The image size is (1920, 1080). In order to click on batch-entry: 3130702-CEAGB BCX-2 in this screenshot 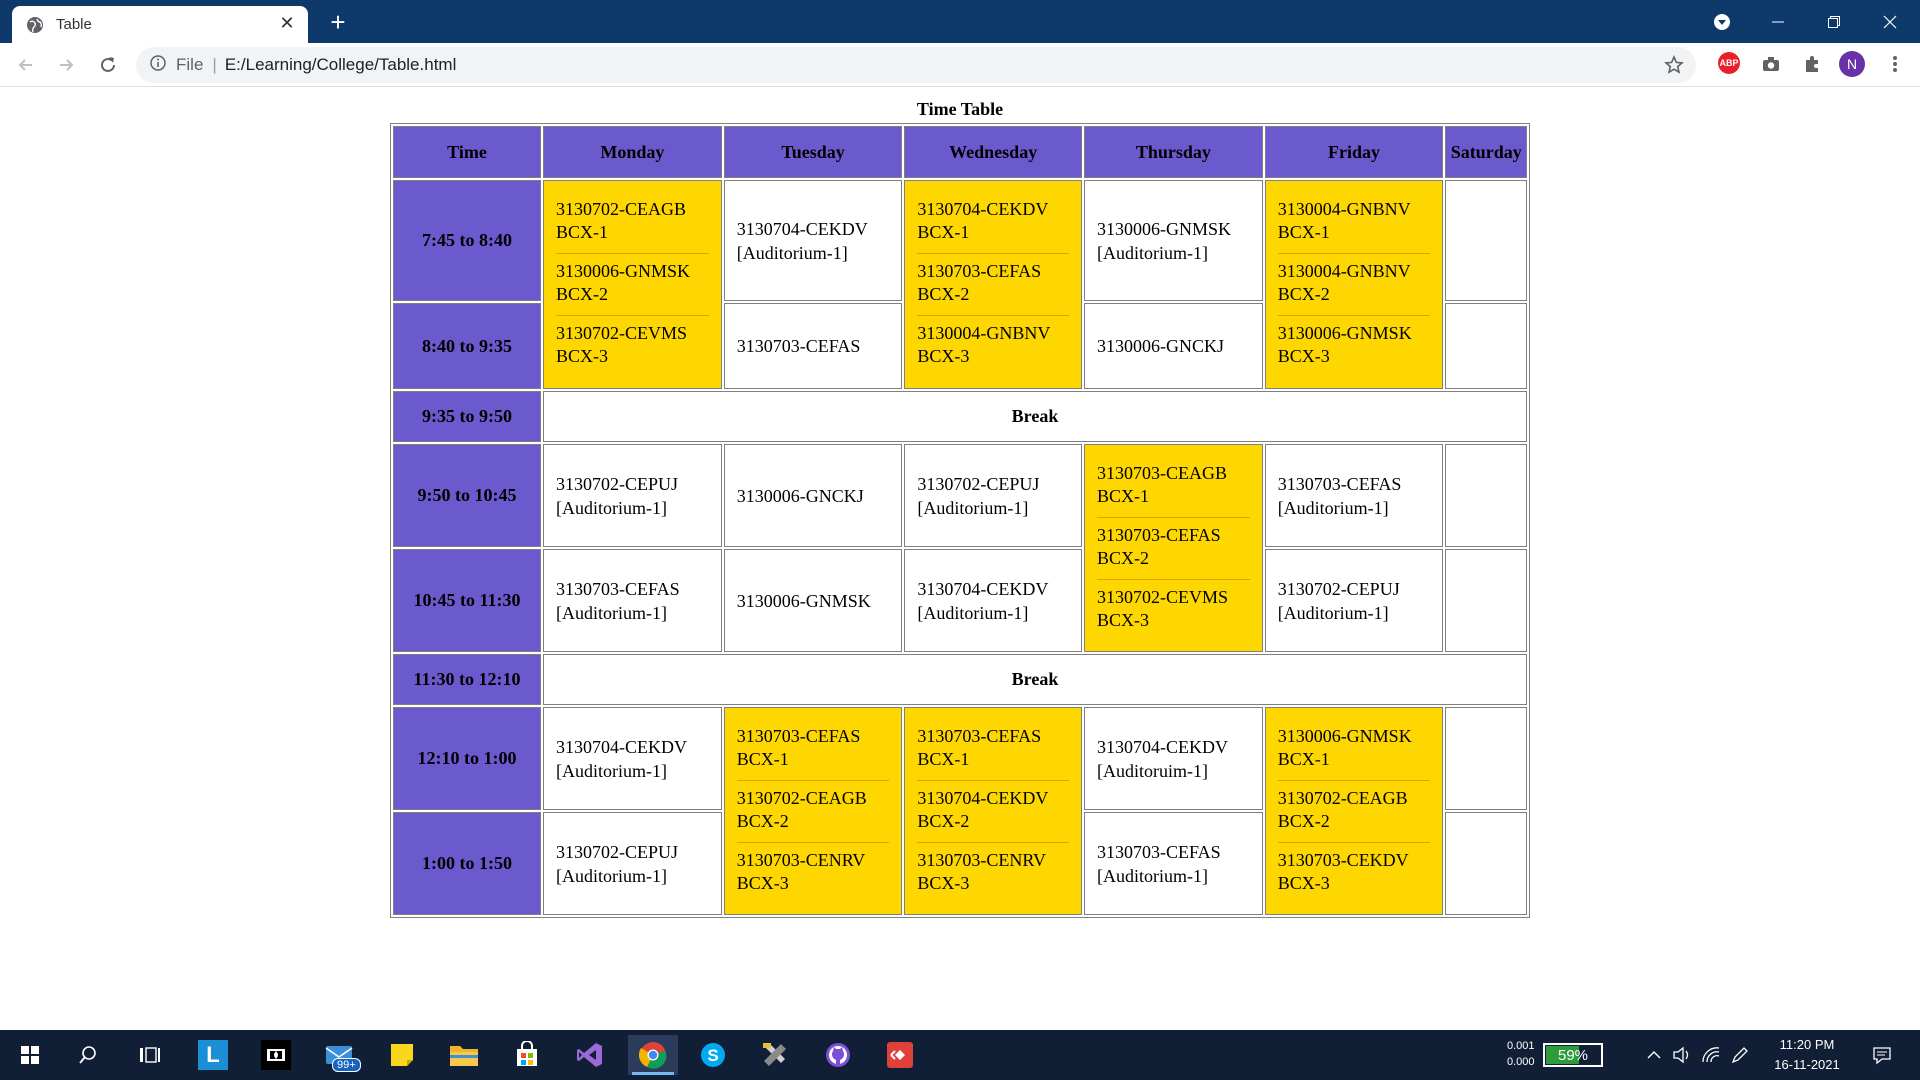, I will do `click(1354, 812)`.